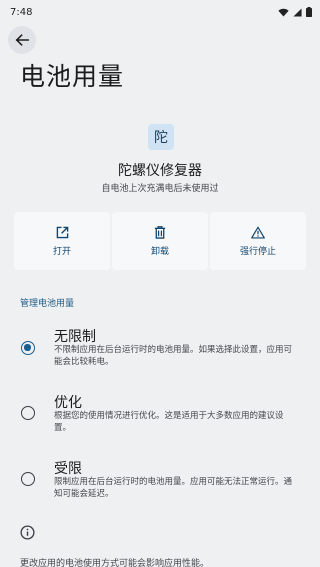 Image resolution: width=320 pixels, height=567 pixels. I want to click on option-title: 受限, so click(68, 469).